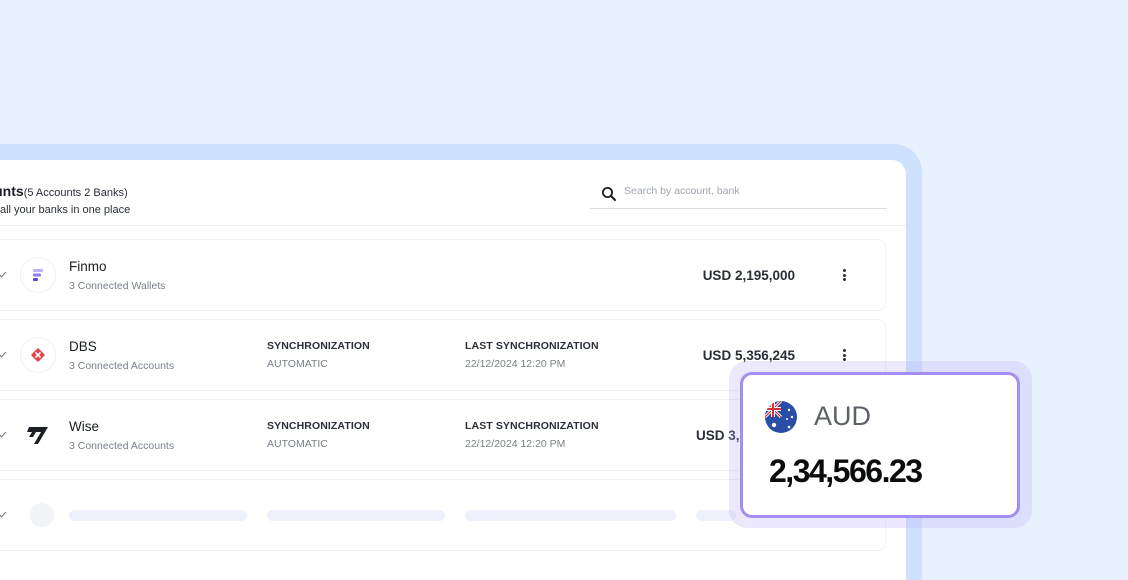 The image size is (1128, 580). Describe the element at coordinates (42, 515) in the screenshot. I see `skeleton-avatar` at that location.